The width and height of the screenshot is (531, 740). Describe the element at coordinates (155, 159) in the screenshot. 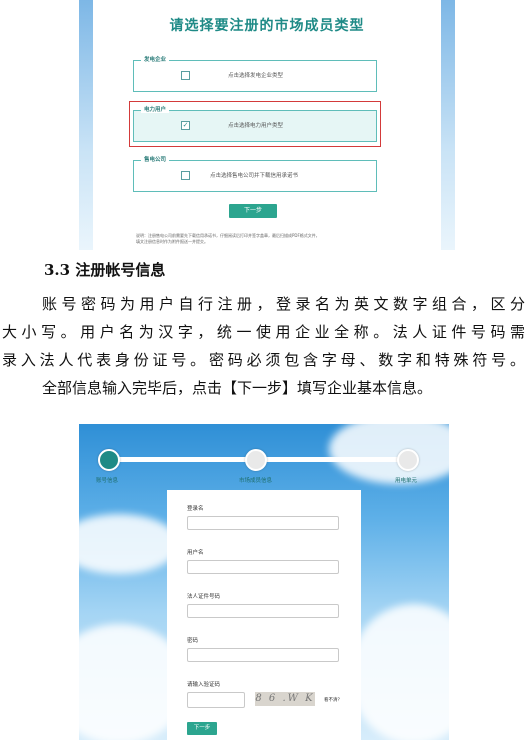

I see `option-legend: 售电公司` at that location.